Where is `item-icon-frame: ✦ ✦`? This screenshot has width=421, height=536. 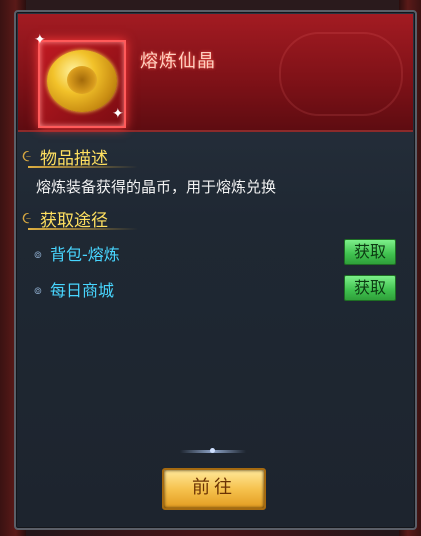 item-icon-frame: ✦ ✦ is located at coordinates (80, 80).